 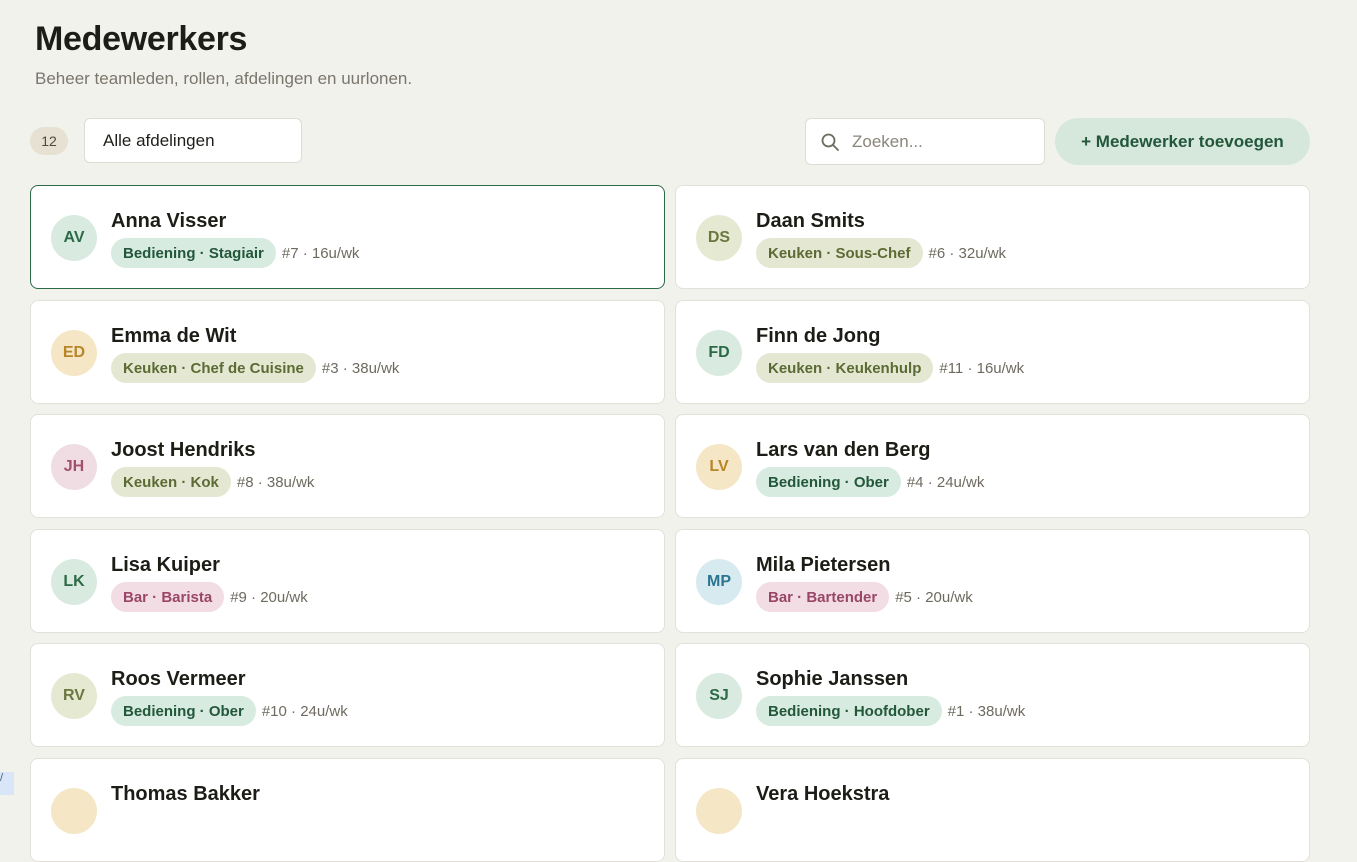 I want to click on employee-name: Sophie Janssen, so click(x=832, y=679).